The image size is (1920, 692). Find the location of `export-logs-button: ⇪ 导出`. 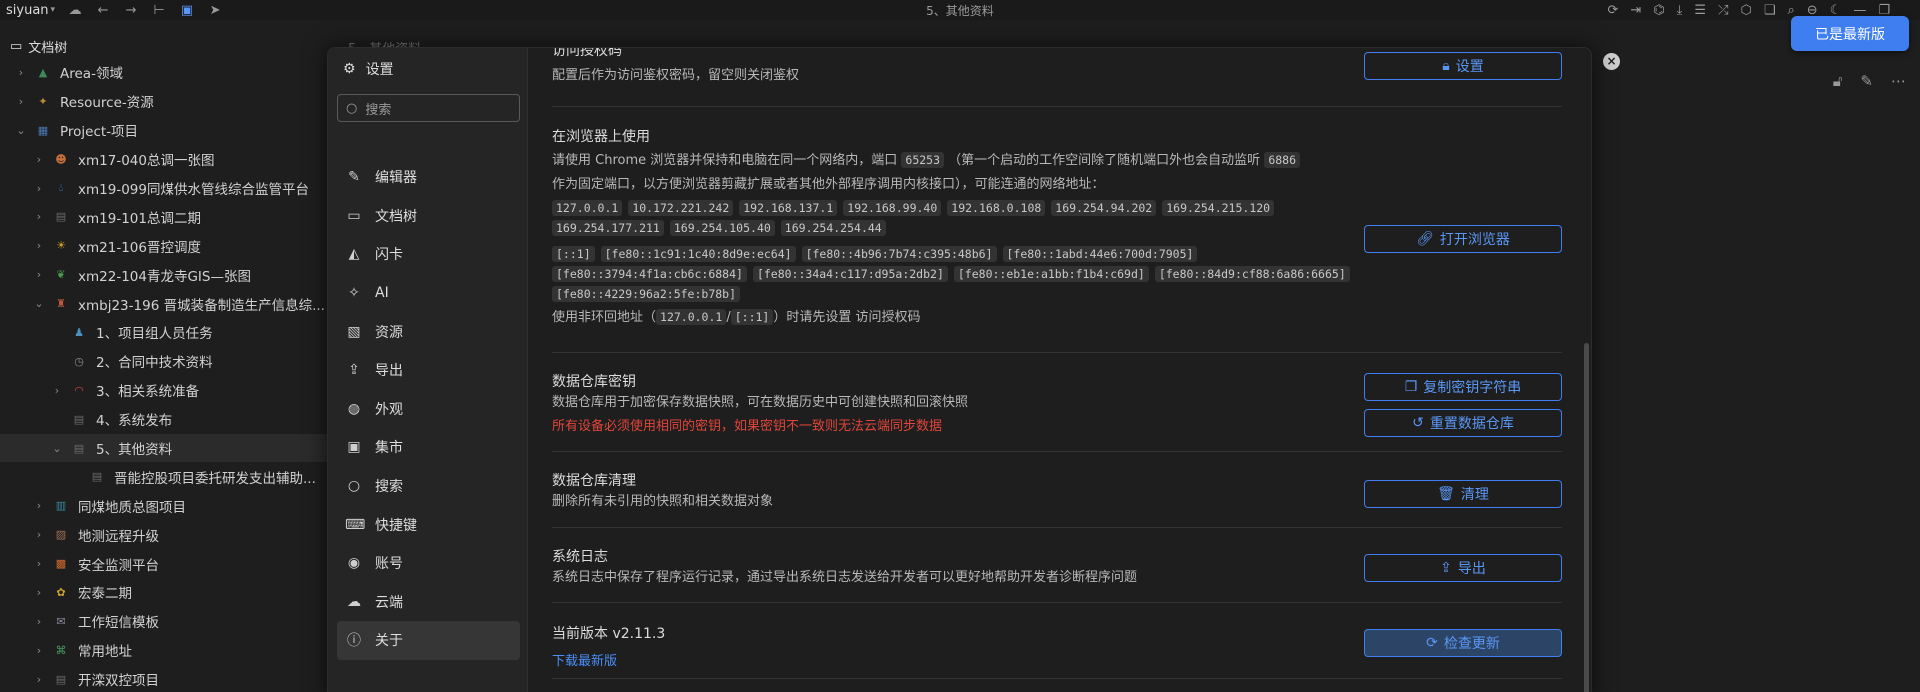

export-logs-button: ⇪ 导出 is located at coordinates (1463, 568).